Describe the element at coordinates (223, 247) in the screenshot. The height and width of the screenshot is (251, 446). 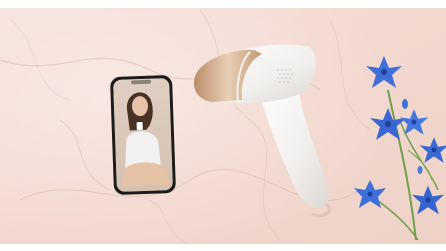
I see `bottom-border` at that location.